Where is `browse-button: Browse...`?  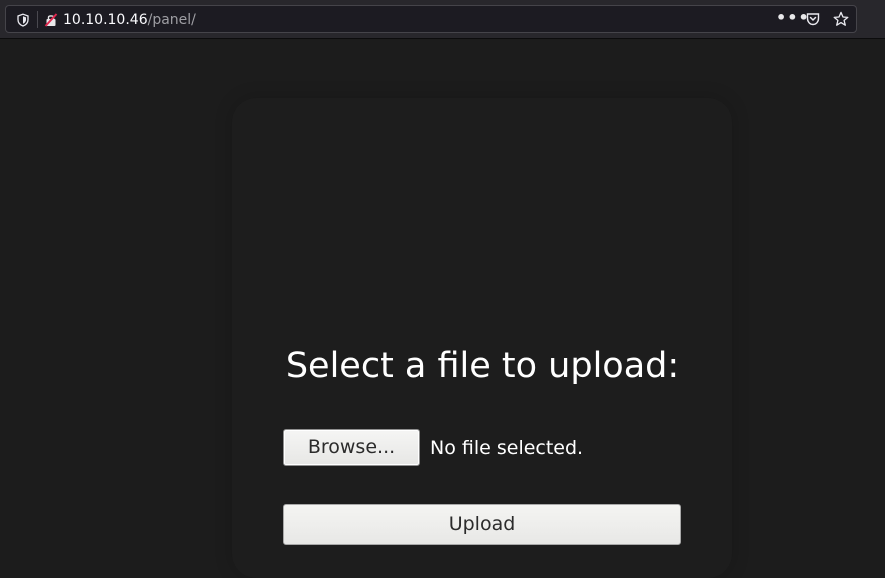
browse-button: Browse... is located at coordinates (351, 447).